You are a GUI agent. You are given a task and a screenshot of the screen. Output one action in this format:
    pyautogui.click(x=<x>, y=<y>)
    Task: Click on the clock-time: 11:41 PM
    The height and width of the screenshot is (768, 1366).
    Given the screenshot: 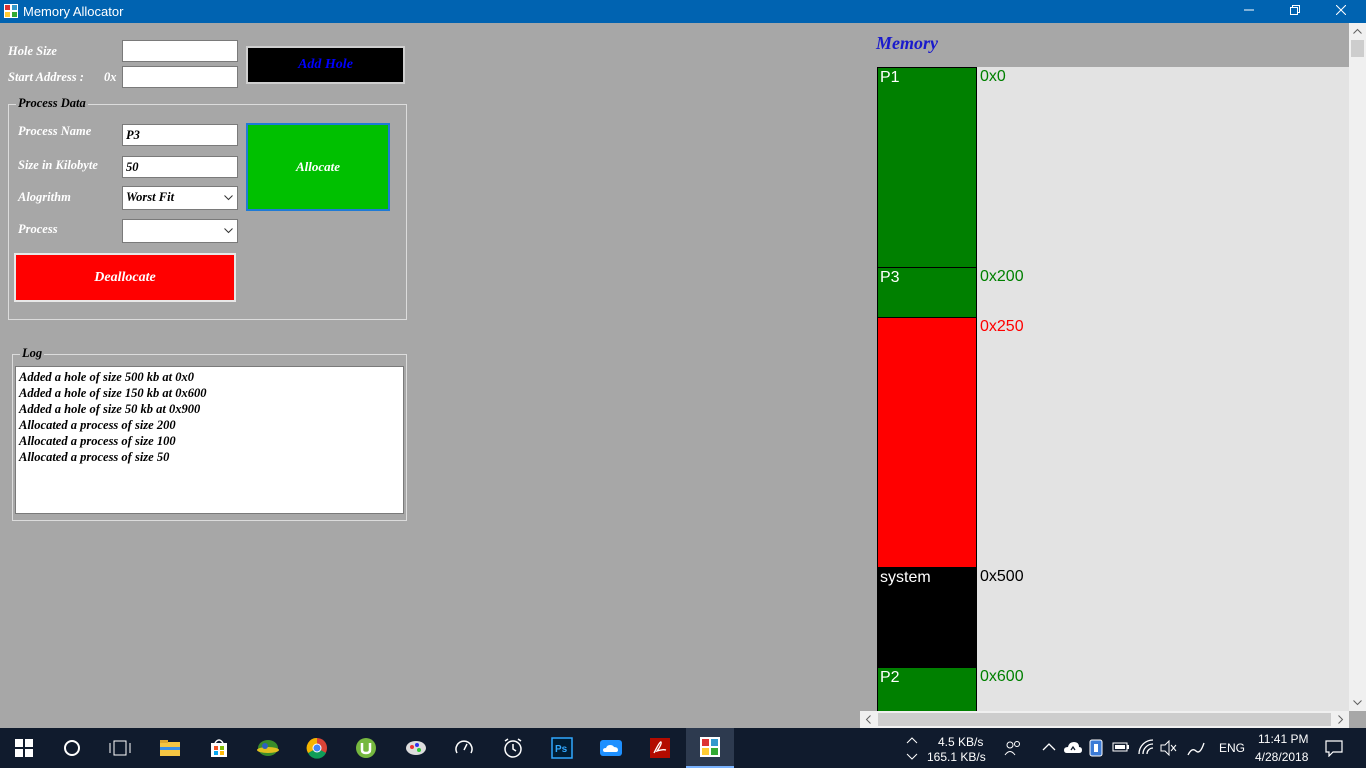 What is the action you would take?
    pyautogui.click(x=1283, y=739)
    